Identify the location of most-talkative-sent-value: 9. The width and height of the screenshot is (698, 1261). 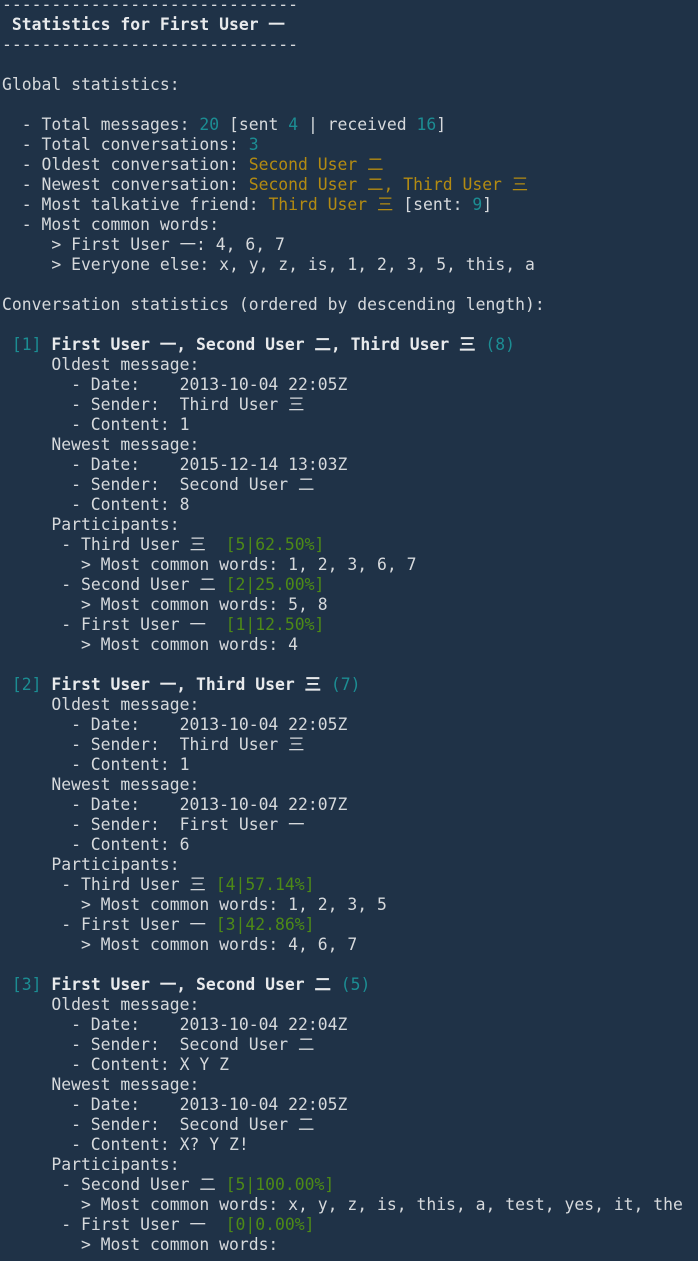
(477, 204).